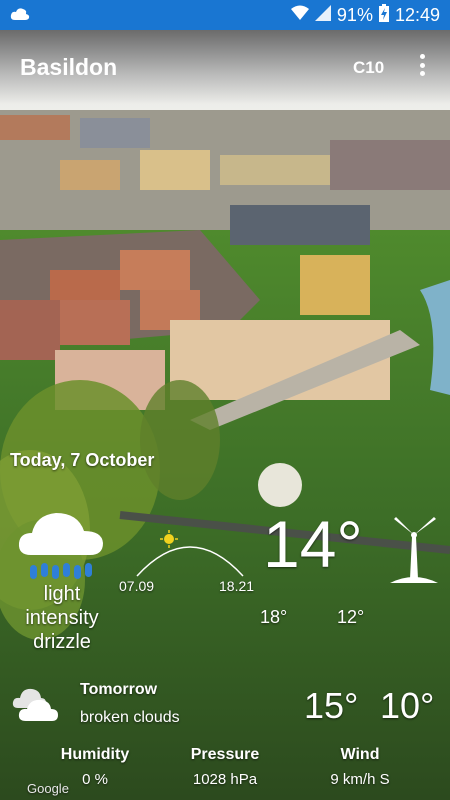 Image resolution: width=450 pixels, height=800 pixels. Describe the element at coordinates (137, 586) in the screenshot. I see `sunrise-time: 07.09` at that location.